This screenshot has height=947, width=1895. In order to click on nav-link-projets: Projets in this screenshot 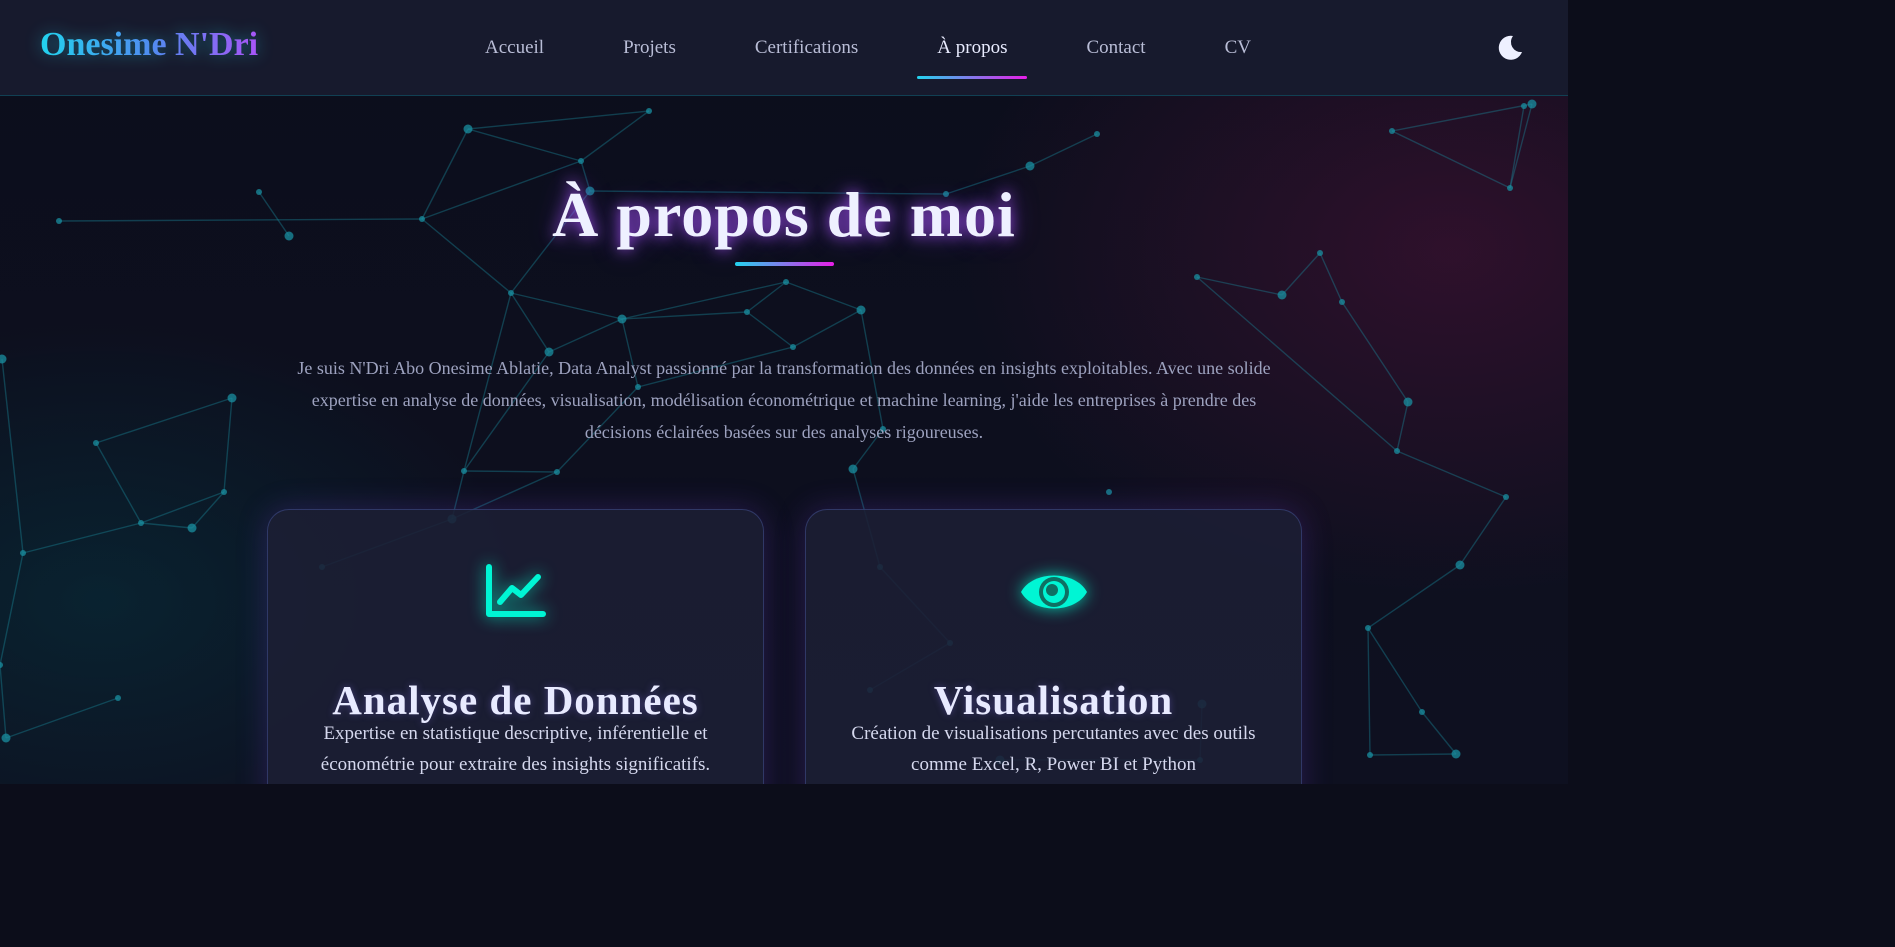, I will do `click(649, 48)`.